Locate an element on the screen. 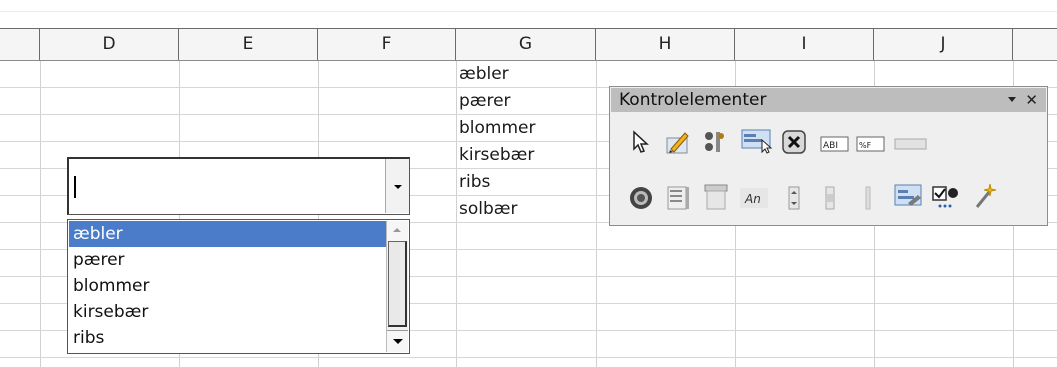  column-header-next is located at coordinates (1035, 44).